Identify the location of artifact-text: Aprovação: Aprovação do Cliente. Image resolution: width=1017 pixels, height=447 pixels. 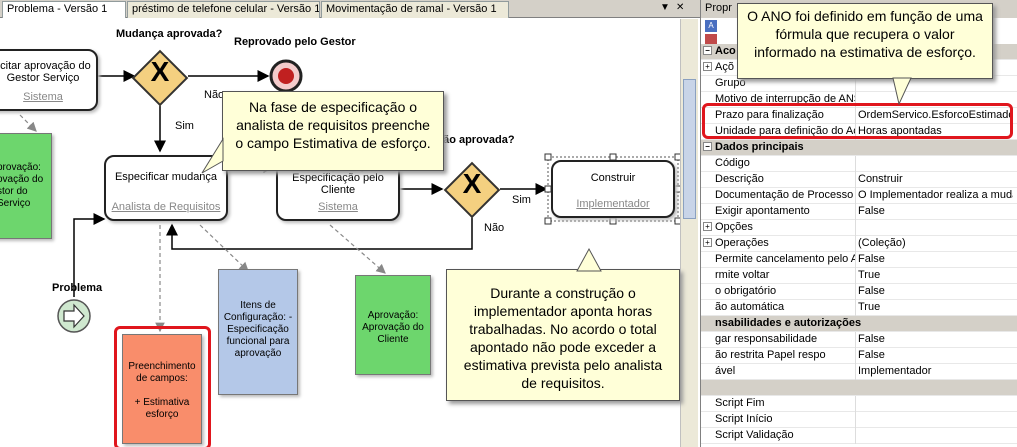
(393, 327).